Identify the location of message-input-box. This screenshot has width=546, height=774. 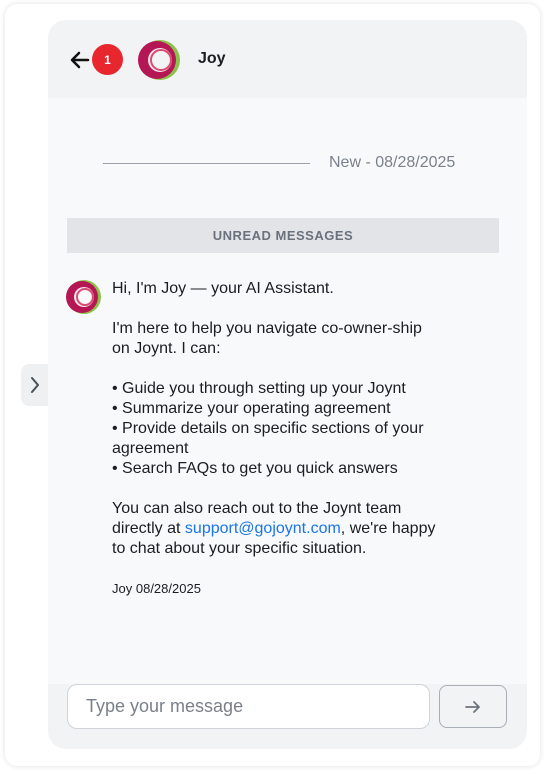
(248, 706).